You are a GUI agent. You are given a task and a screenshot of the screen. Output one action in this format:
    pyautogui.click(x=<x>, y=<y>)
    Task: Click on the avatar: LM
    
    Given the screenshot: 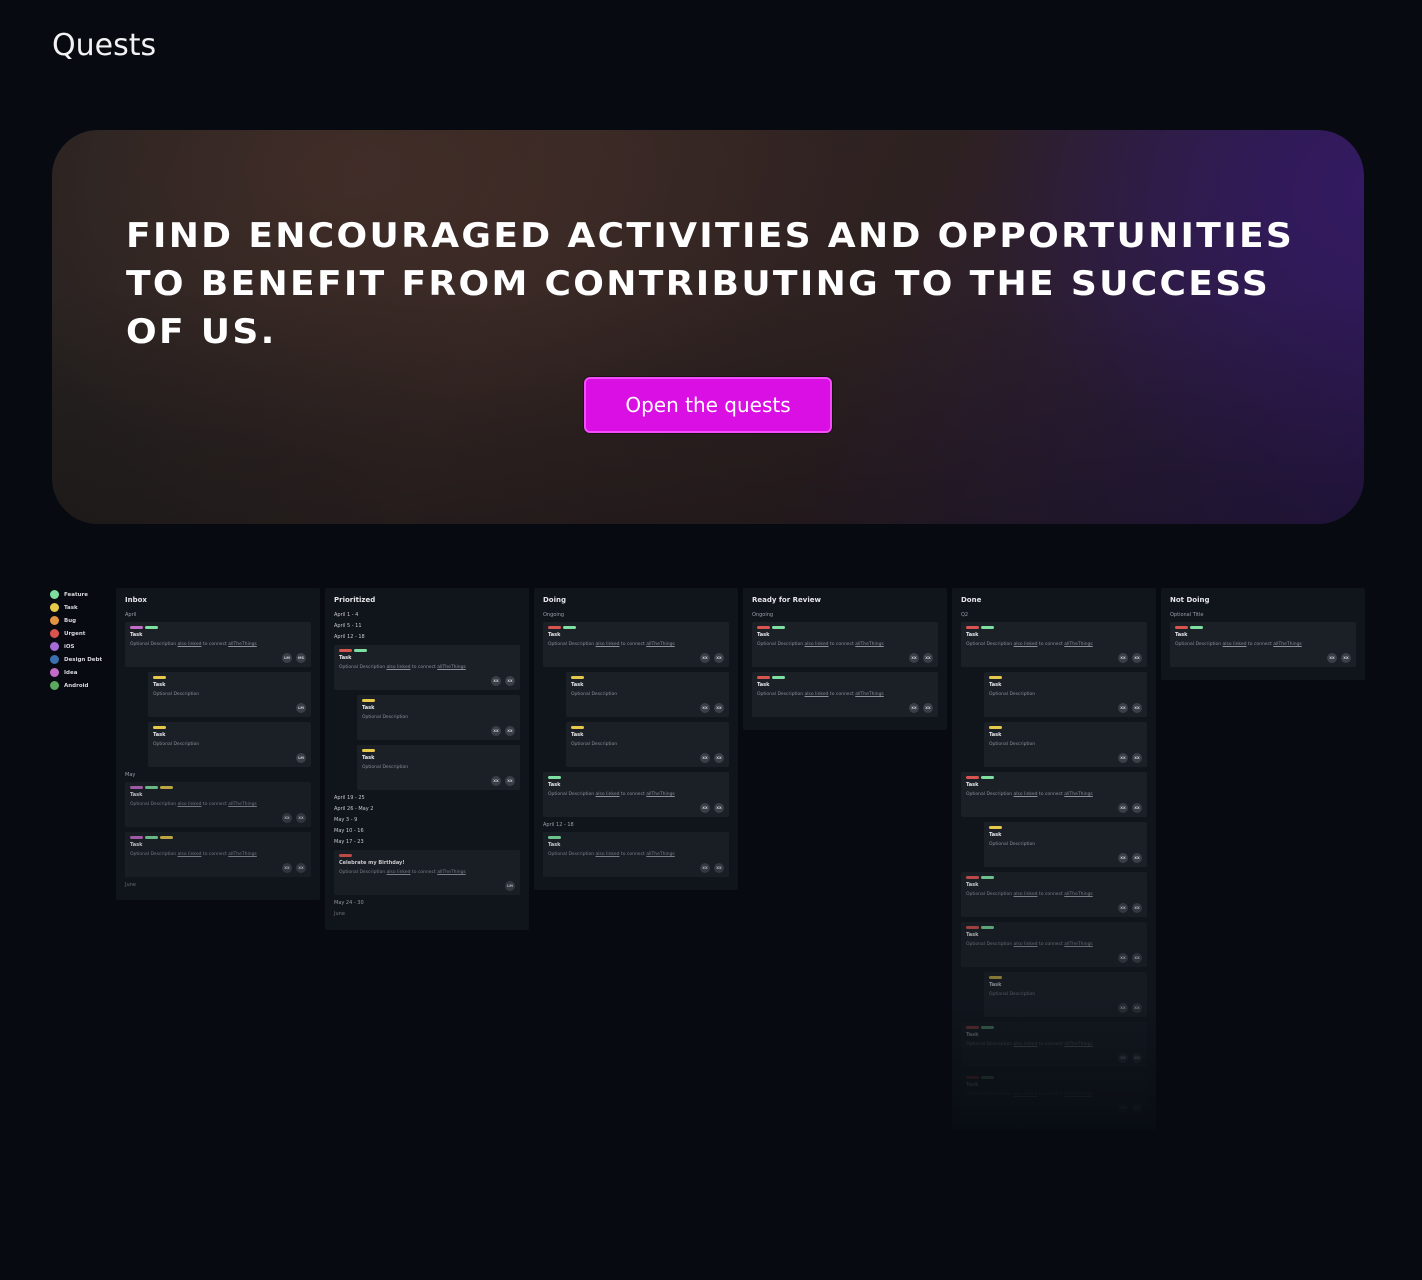 What is the action you would take?
    pyautogui.click(x=301, y=758)
    